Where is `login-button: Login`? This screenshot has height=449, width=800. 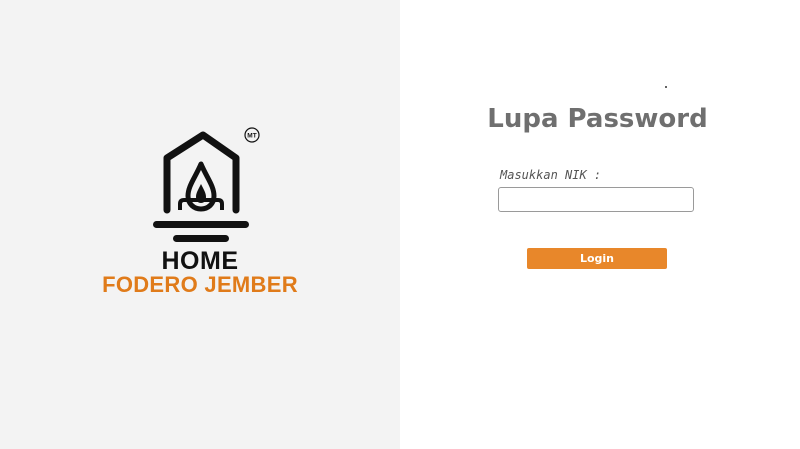 login-button: Login is located at coordinates (597, 258).